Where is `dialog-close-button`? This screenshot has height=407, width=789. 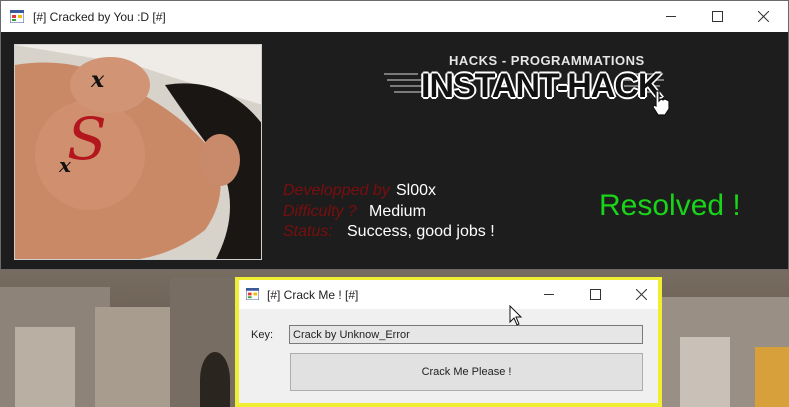 dialog-close-button is located at coordinates (642, 294).